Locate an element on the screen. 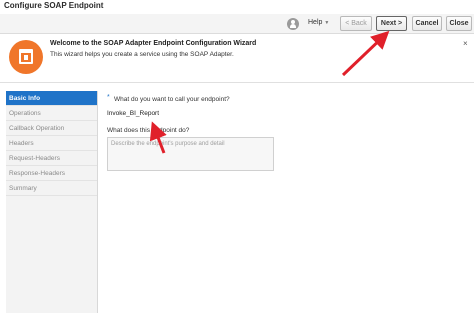  close-icon: × is located at coordinates (465, 43).